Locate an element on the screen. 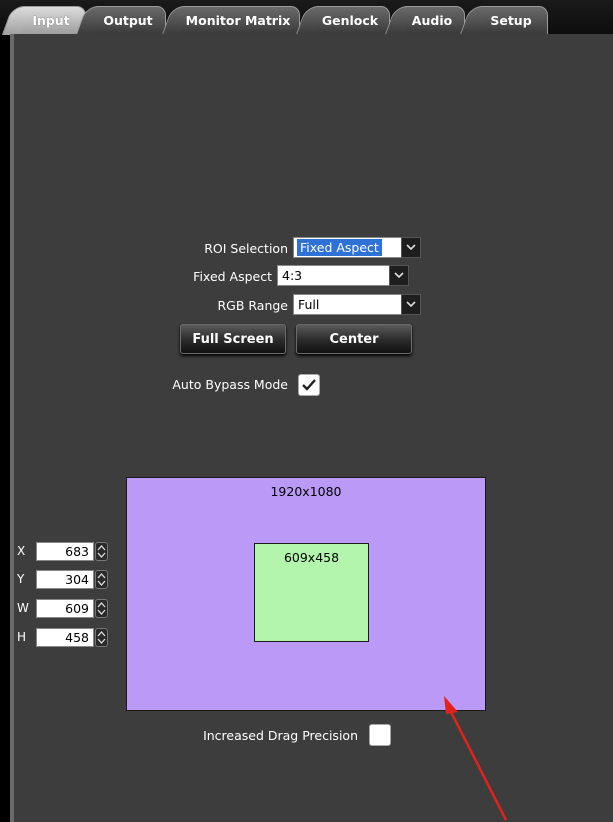 This screenshot has height=822, width=613. tab-genlock: Genlock is located at coordinates (350, 20).